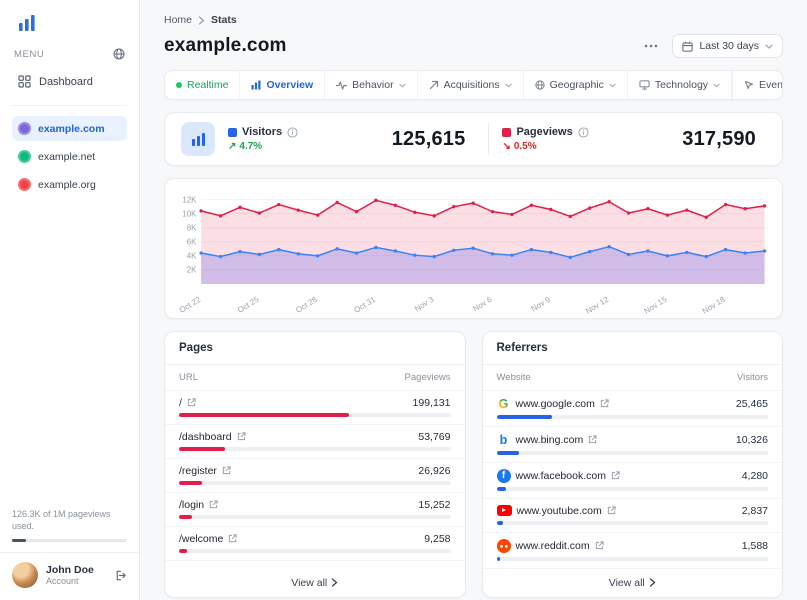 Image resolution: width=807 pixels, height=600 pixels. Describe the element at coordinates (757, 85) in the screenshot. I see `tab-events: Events` at that location.